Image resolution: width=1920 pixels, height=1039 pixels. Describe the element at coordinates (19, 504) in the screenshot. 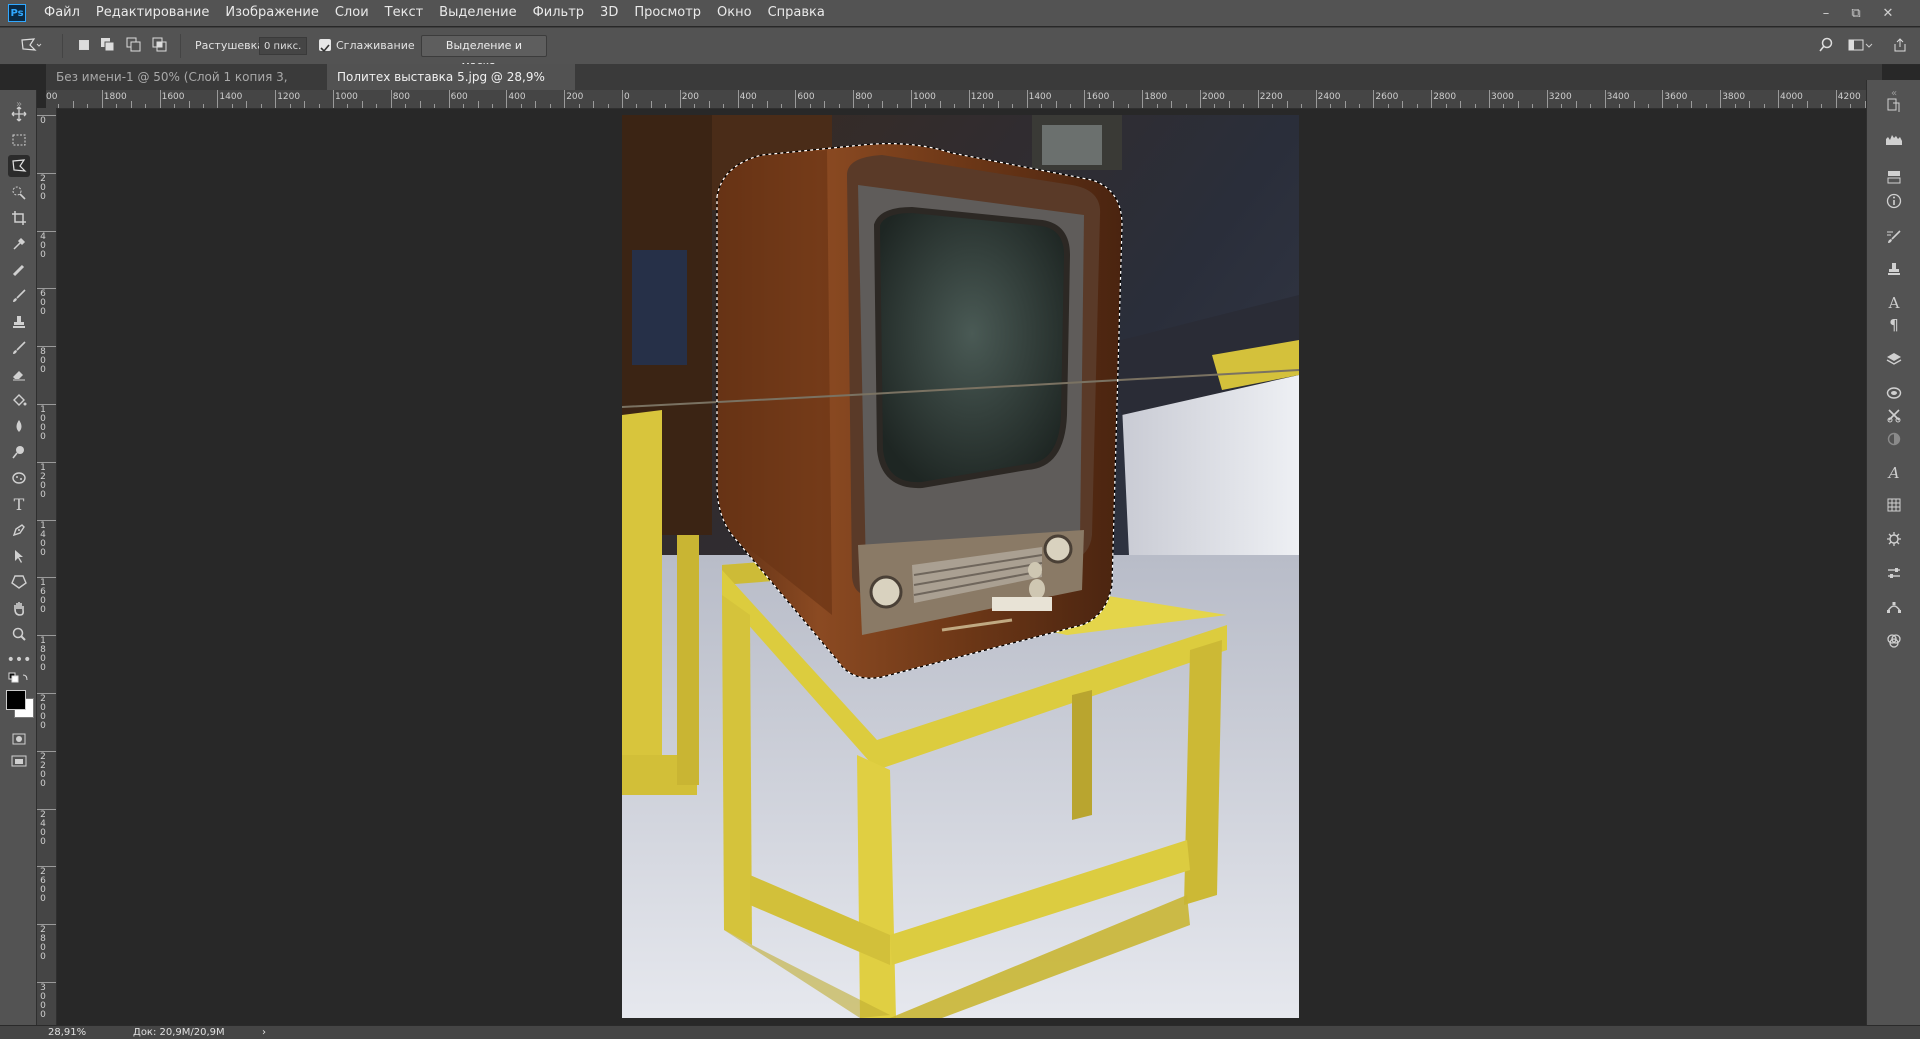

I see `type-tool-icon: T` at that location.